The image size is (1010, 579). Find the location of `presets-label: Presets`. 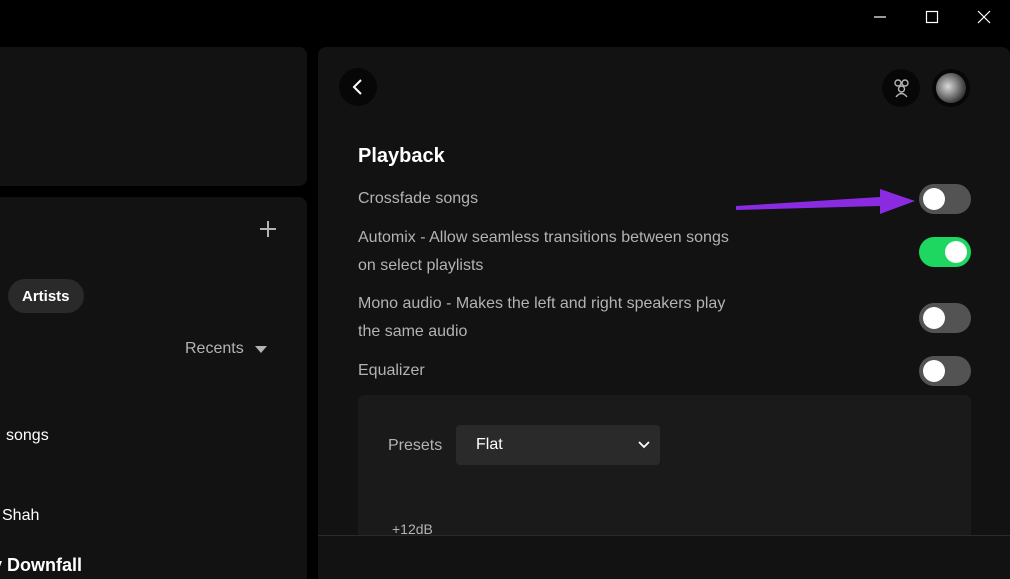

presets-label: Presets is located at coordinates (415, 445).